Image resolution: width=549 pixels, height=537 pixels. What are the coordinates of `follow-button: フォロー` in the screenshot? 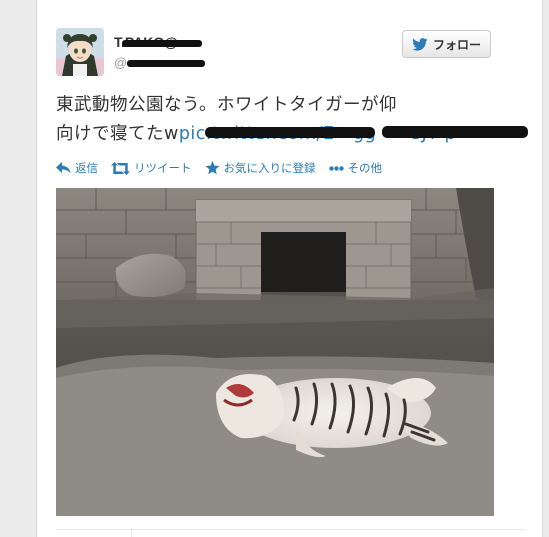 It's located at (446, 44).